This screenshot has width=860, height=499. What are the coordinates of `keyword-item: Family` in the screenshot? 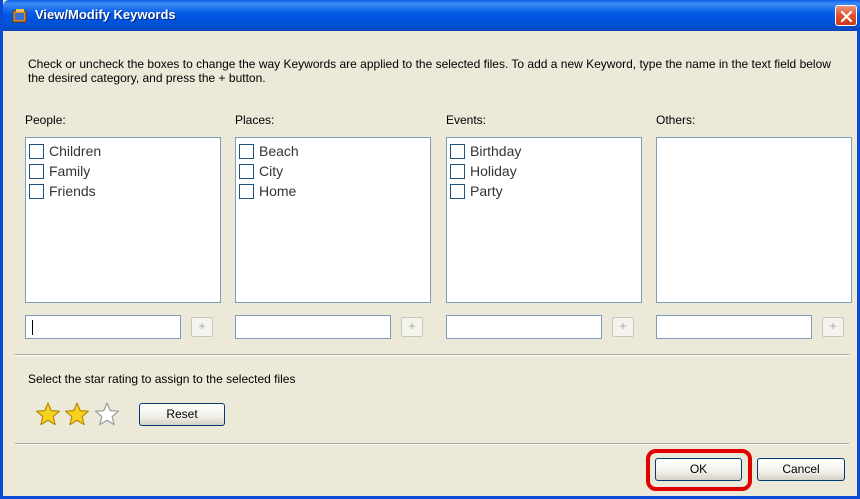 It's located at (123, 171).